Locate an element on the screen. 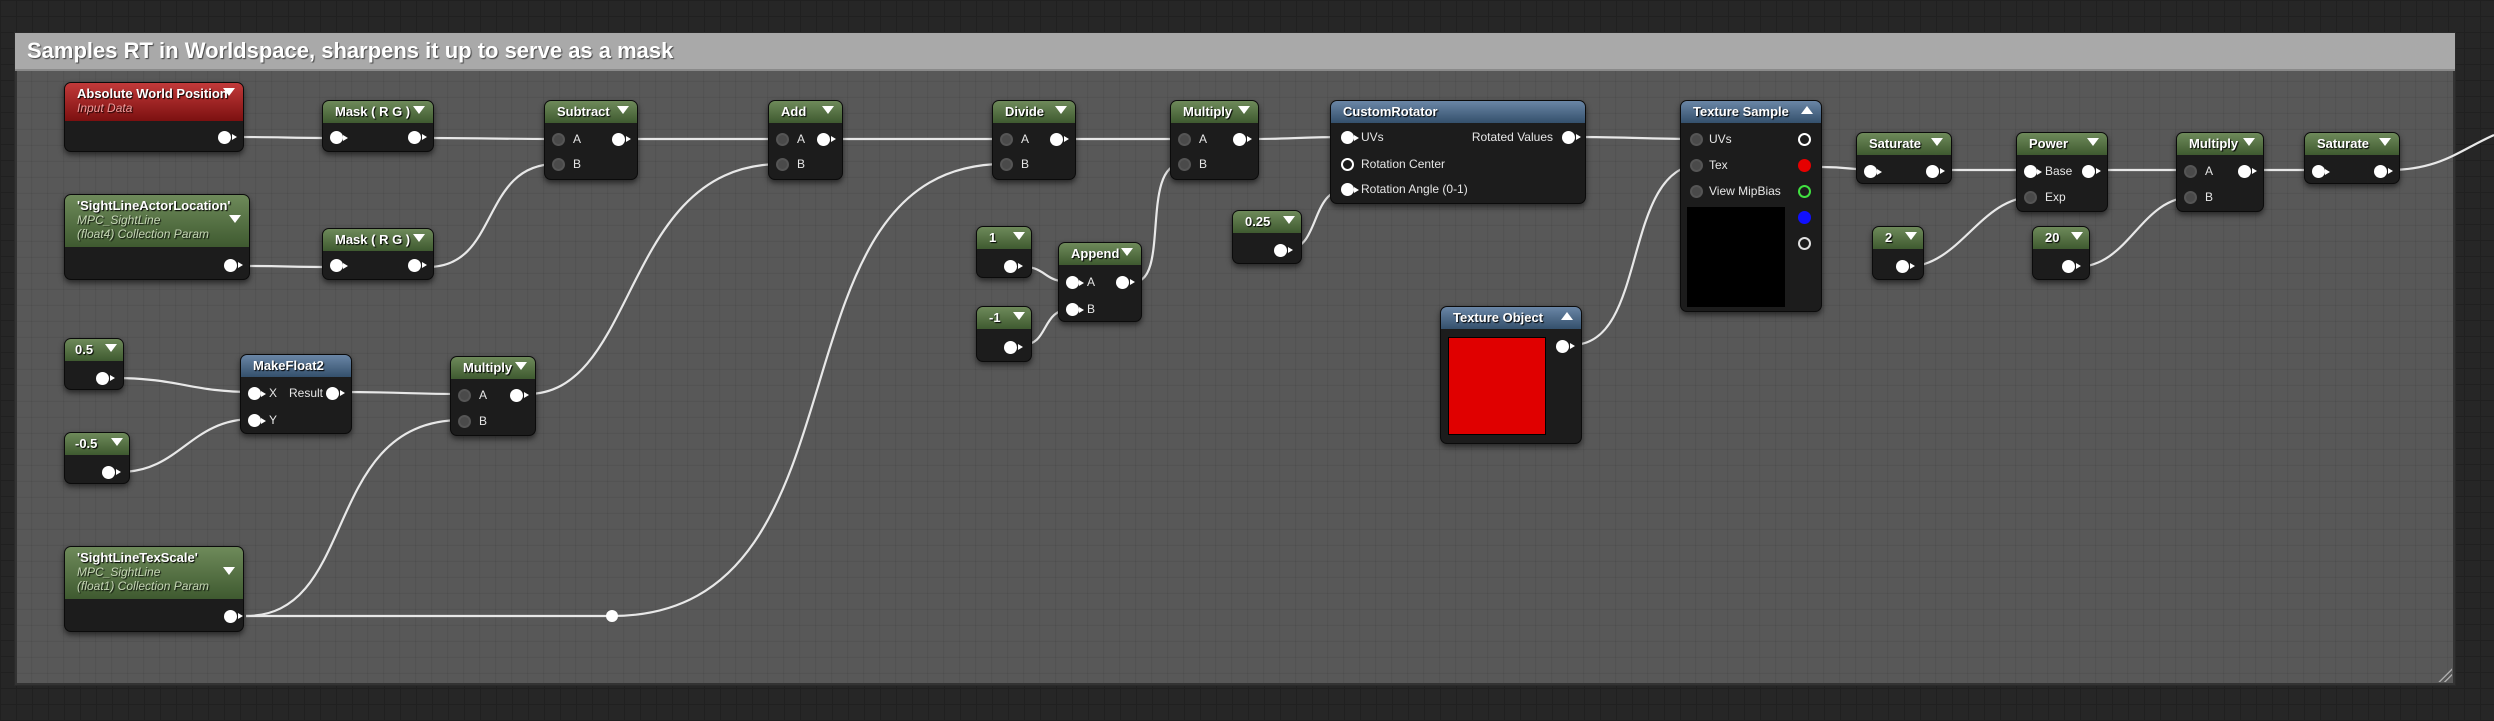 The image size is (2494, 721). node-header: Append is located at coordinates (1100, 254).